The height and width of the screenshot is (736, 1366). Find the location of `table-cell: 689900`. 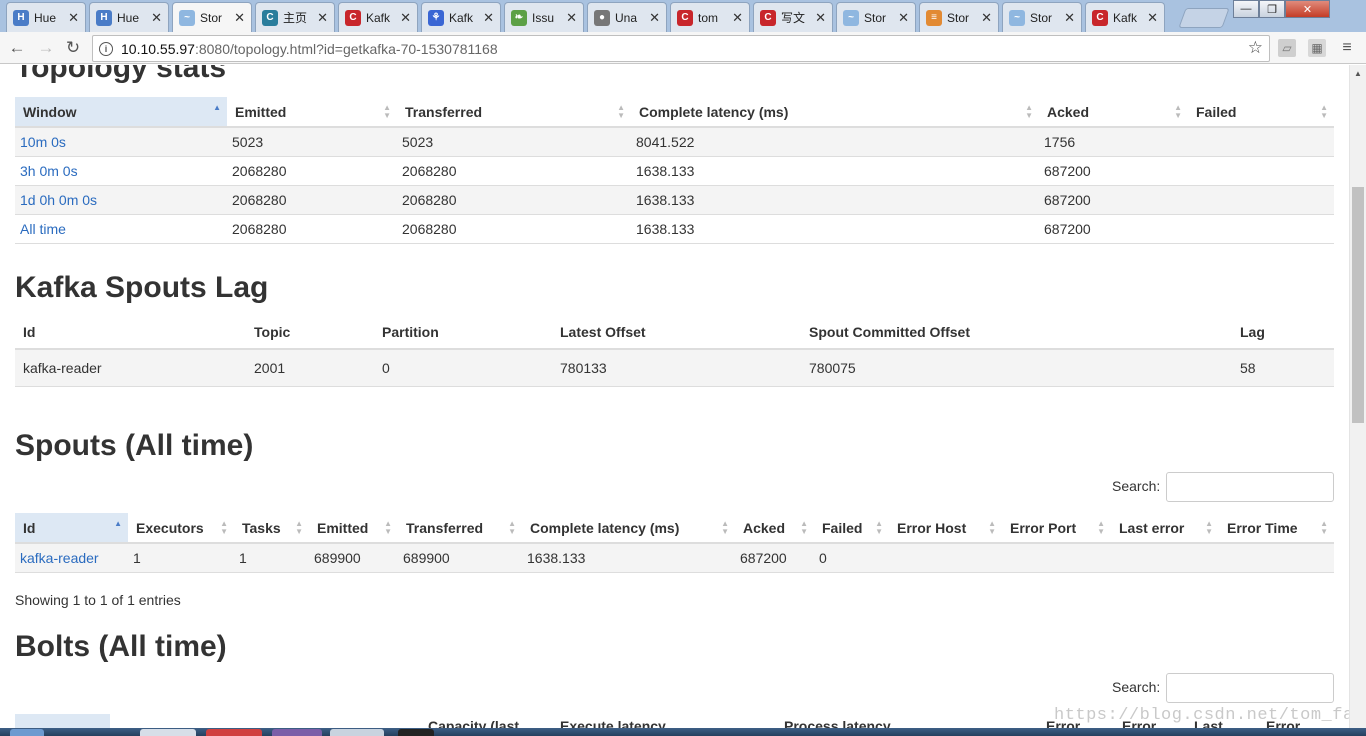

table-cell: 689900 is located at coordinates (353, 557).